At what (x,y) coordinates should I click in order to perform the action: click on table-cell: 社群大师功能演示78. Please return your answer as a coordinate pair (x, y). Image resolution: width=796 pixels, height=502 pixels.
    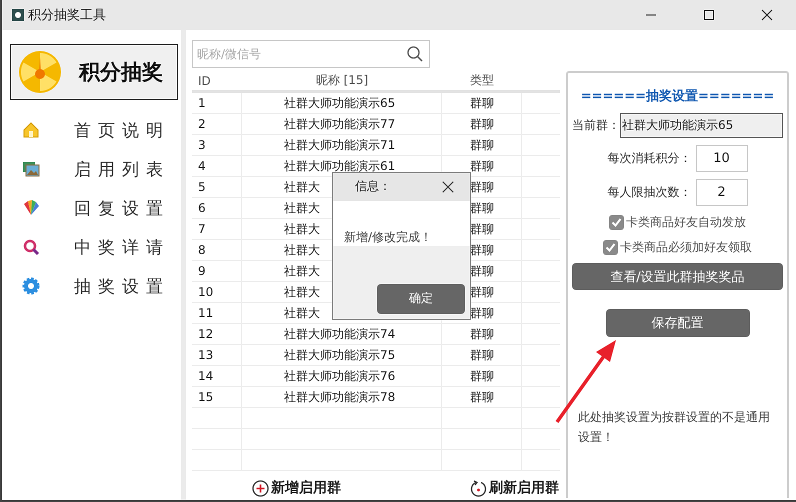
    Looking at the image, I should click on (342, 397).